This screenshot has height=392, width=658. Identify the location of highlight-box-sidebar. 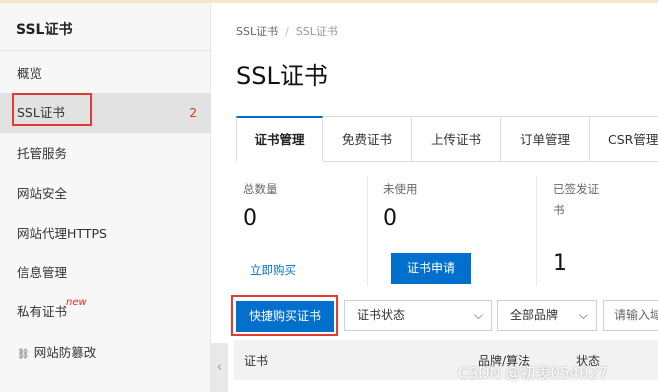
(52, 109).